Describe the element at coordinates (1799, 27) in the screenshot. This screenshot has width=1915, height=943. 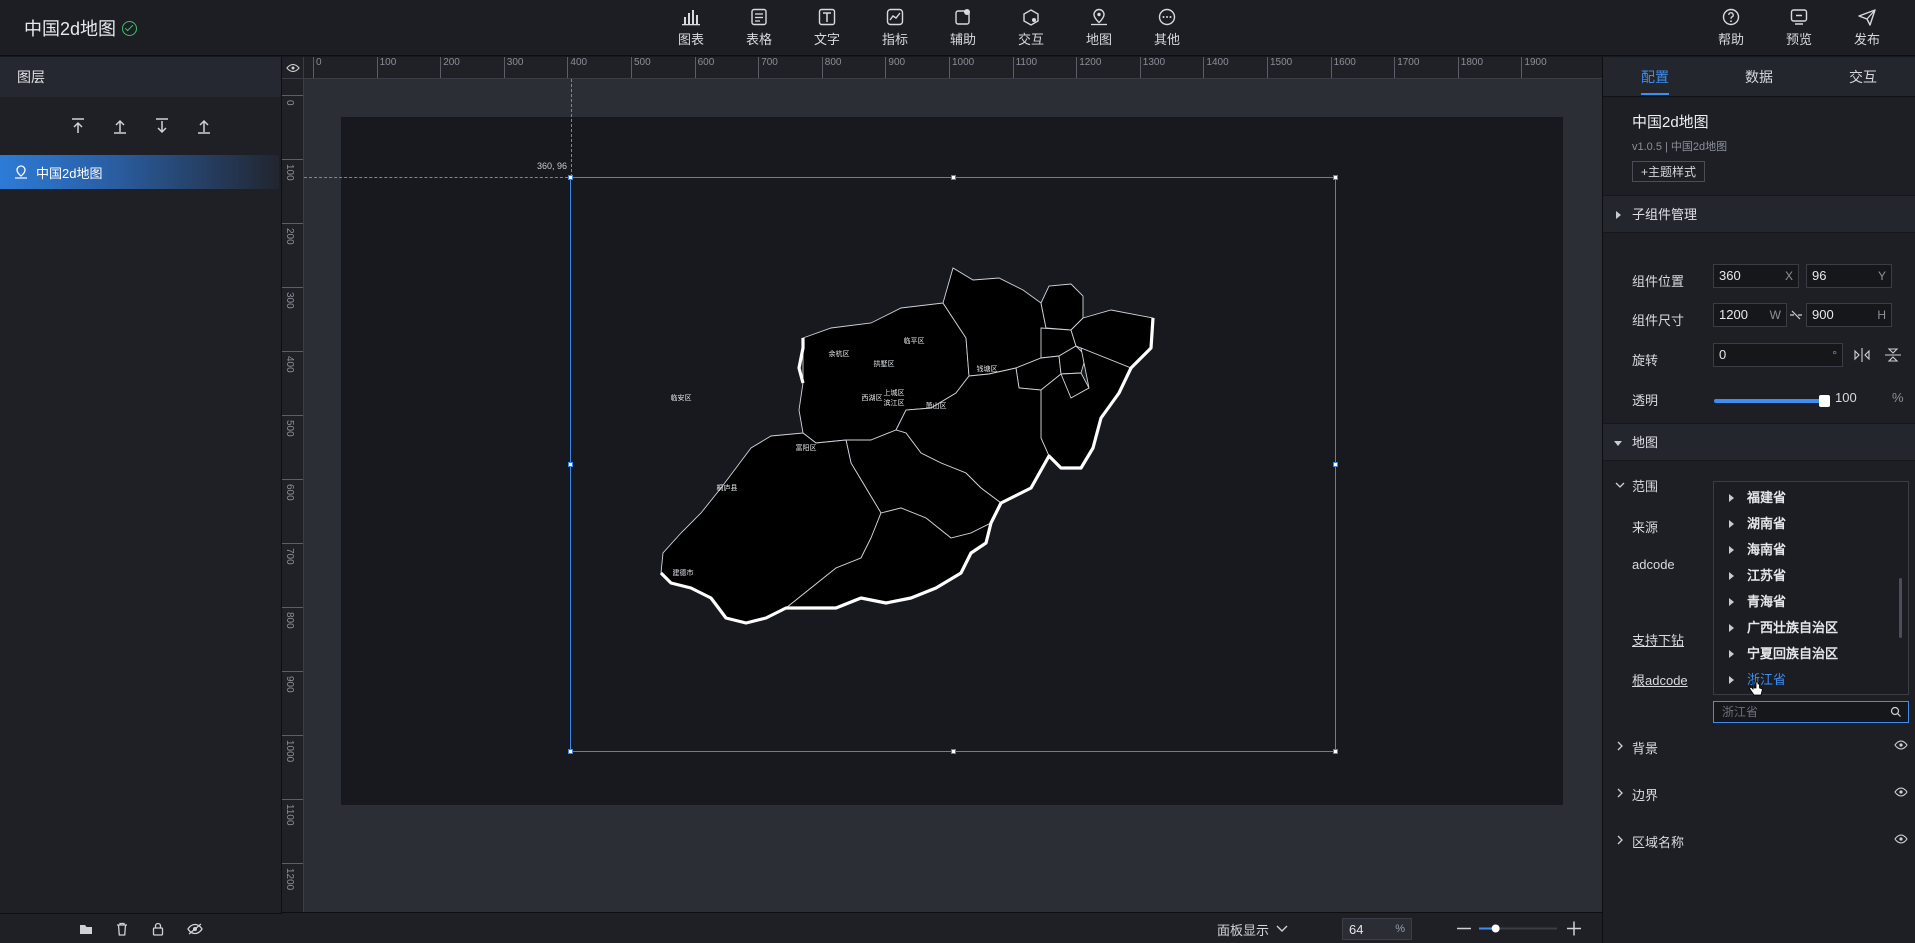
I see `preview-button: 预览` at that location.